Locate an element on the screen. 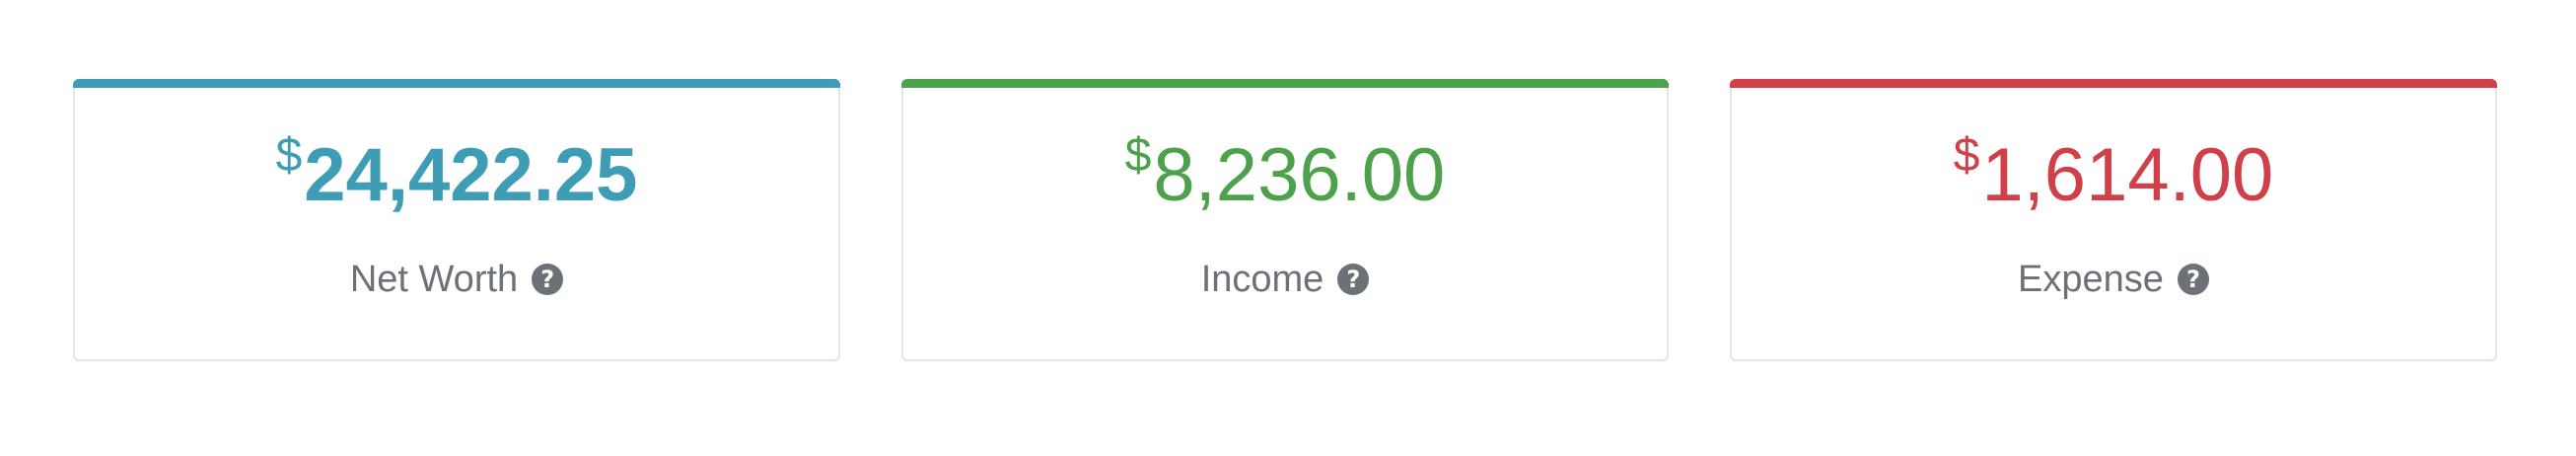  income-label-row: Income? is located at coordinates (1285, 278).